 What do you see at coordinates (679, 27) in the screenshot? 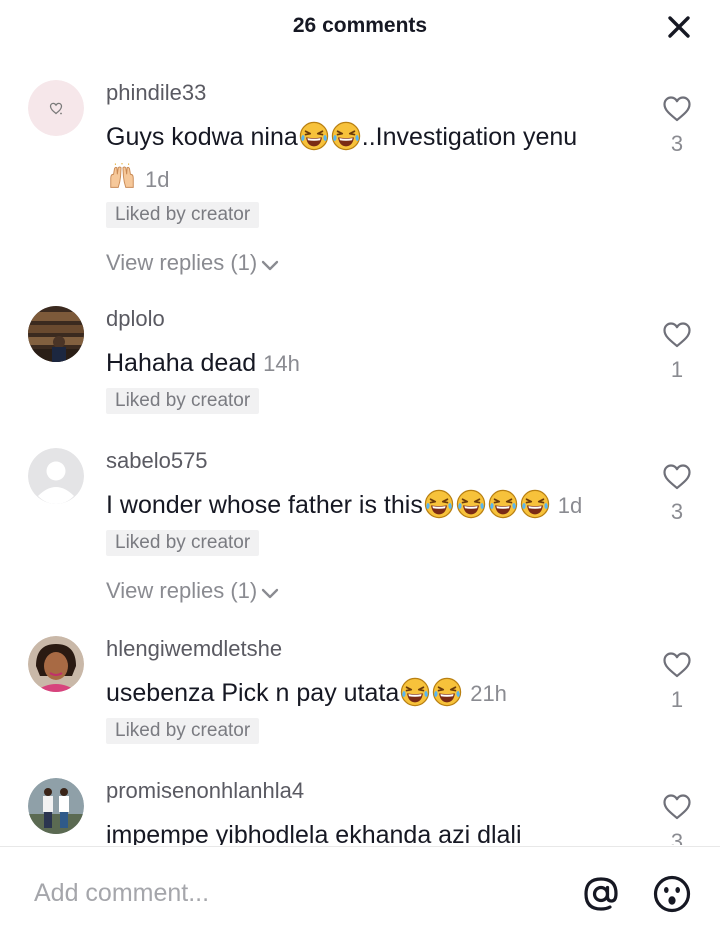
I see `close-icon` at bounding box center [679, 27].